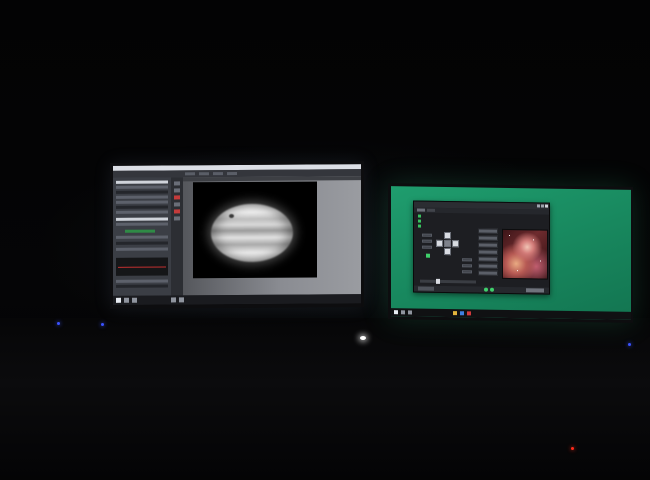 Image resolution: width=650 pixels, height=480 pixels. I want to click on app-footer, so click(481, 289).